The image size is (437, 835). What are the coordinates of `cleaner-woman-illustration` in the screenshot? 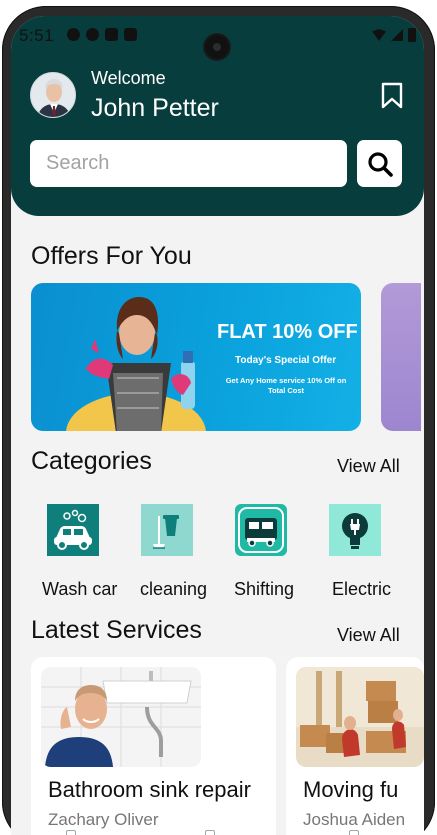 It's located at (136, 364).